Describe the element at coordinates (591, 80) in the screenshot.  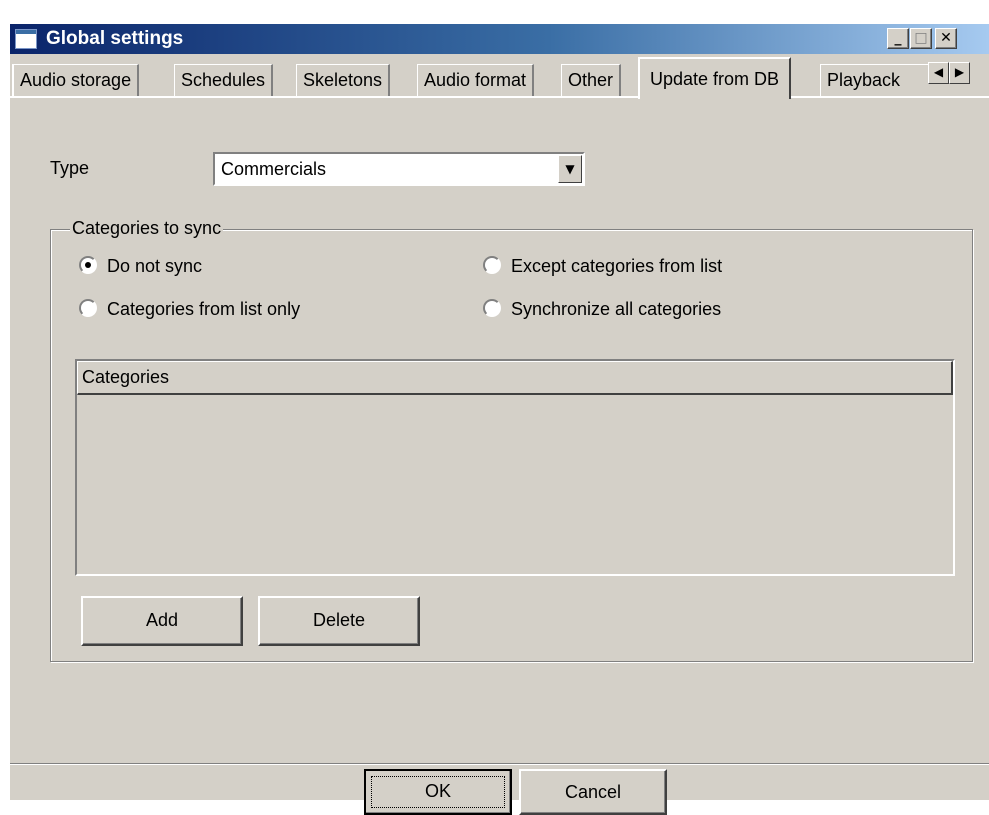
I see `tab-other: Other` at that location.